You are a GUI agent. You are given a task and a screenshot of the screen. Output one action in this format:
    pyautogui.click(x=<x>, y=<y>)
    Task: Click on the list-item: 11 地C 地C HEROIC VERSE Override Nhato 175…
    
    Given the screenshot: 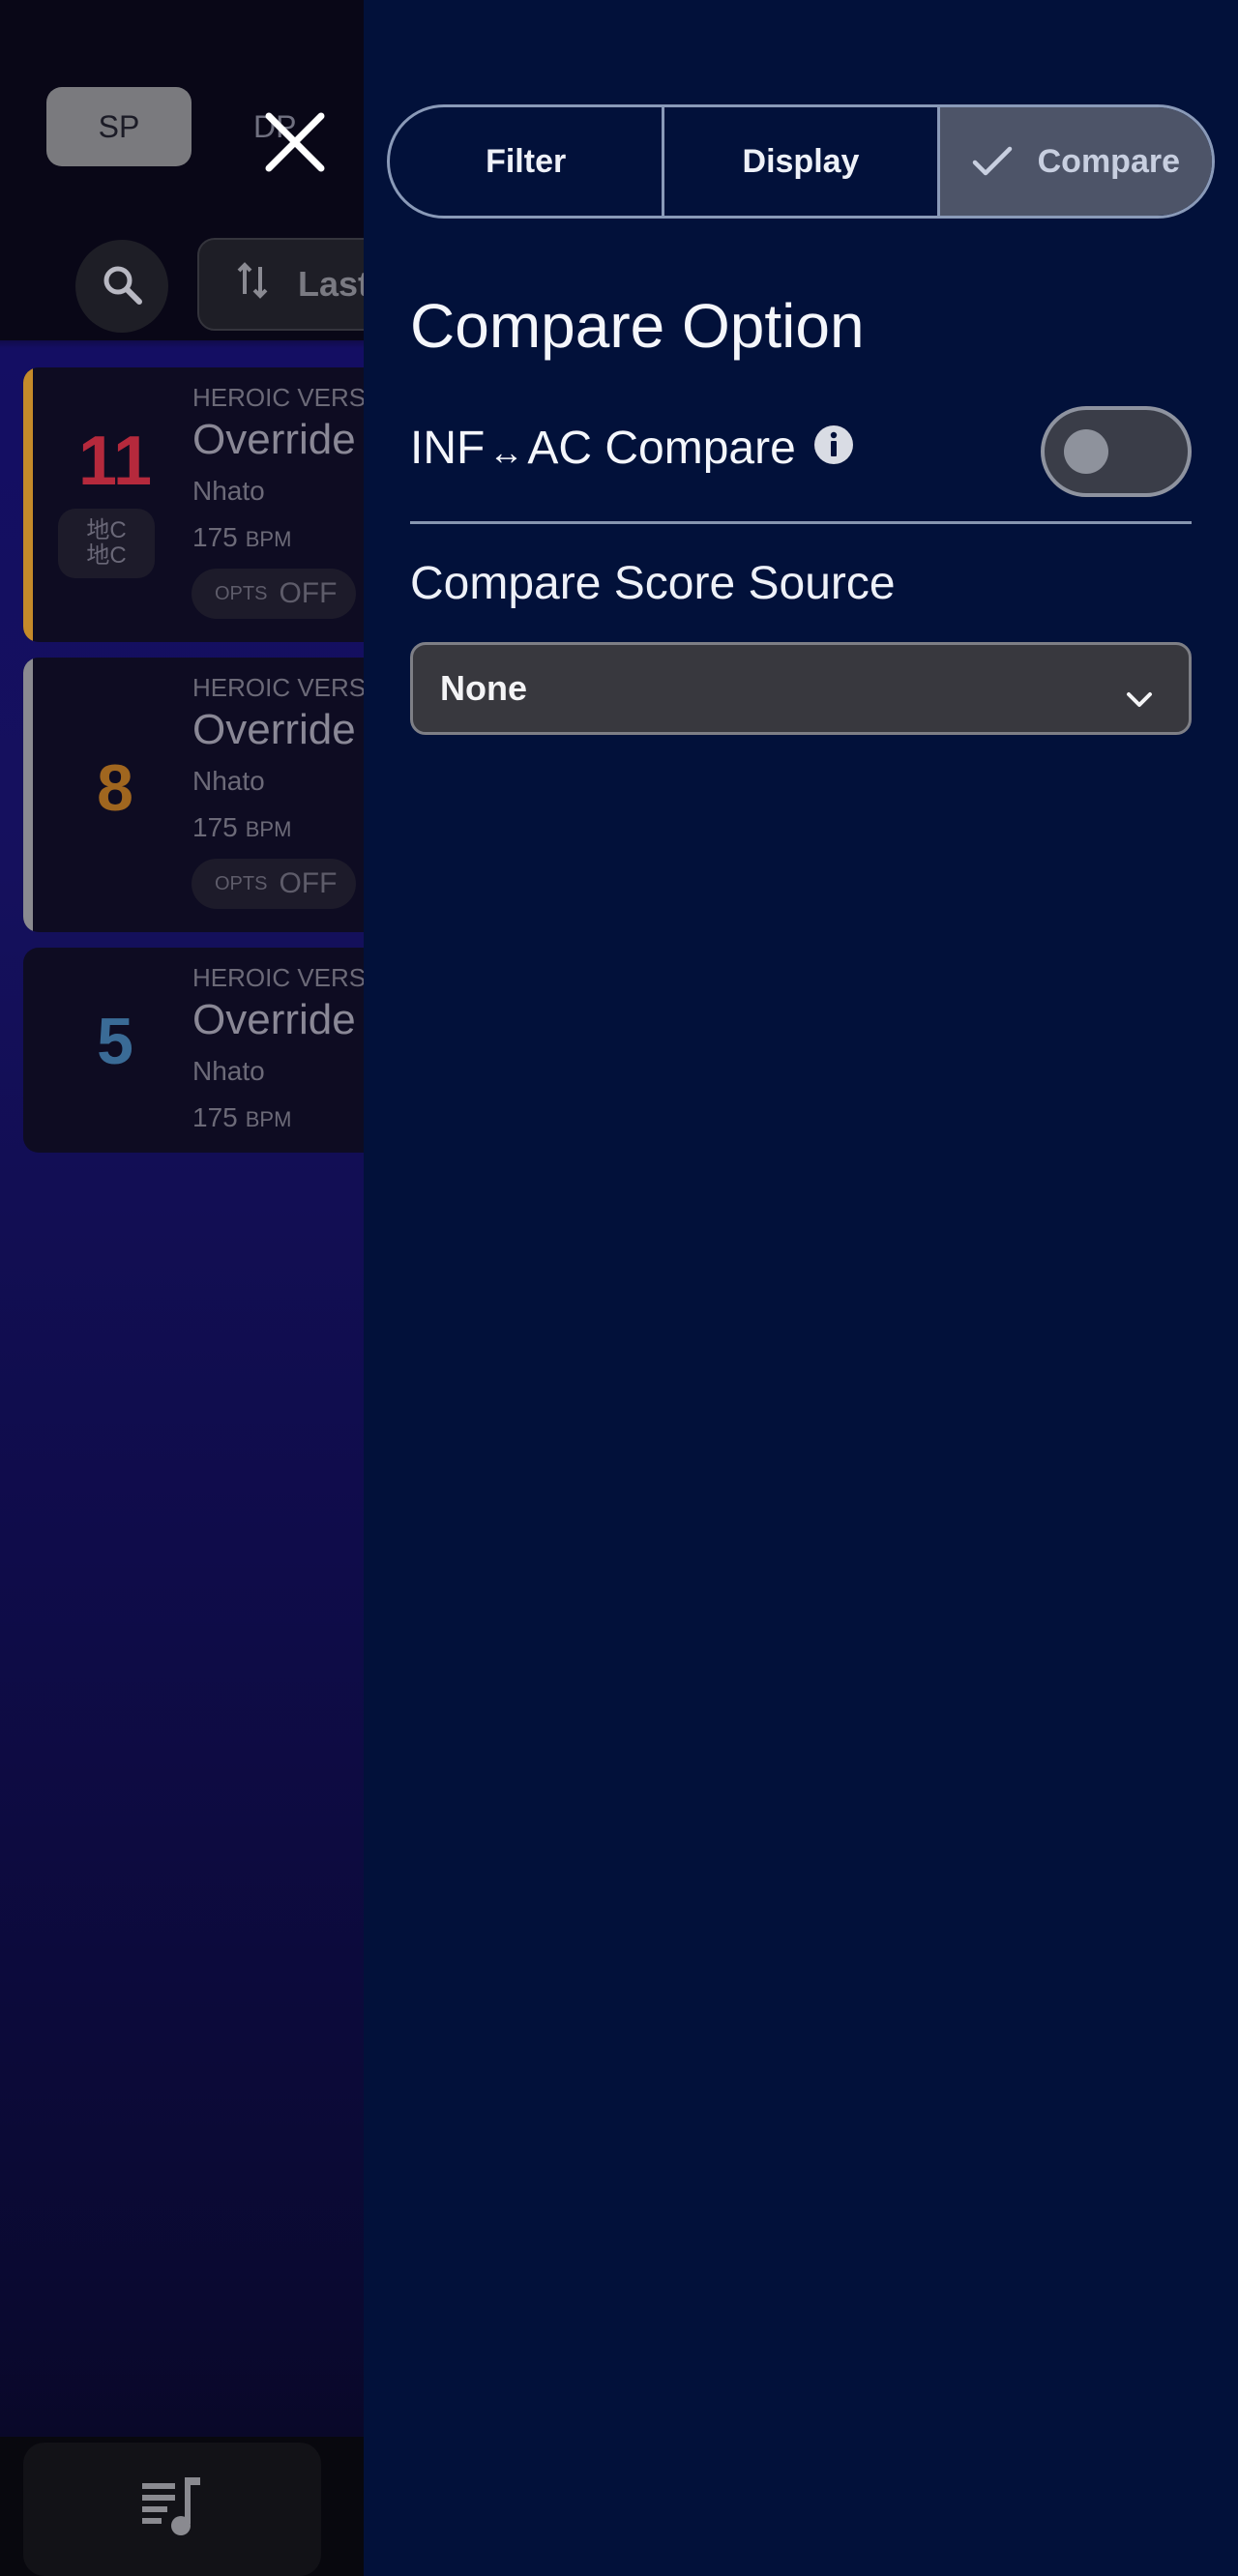 What is the action you would take?
    pyautogui.click(x=193, y=504)
    